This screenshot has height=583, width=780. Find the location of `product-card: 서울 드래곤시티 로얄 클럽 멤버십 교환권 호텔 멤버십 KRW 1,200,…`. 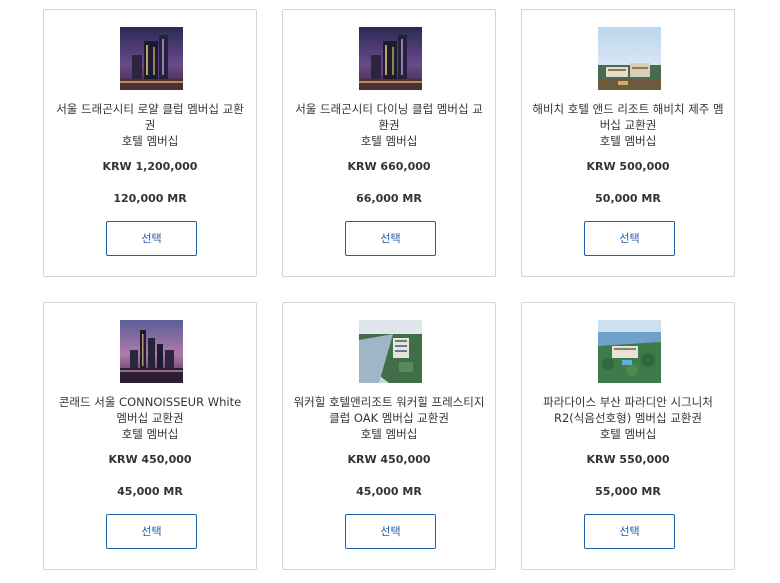

product-card: 서울 드래곤시티 로얄 클럽 멤버십 교환권 호텔 멤버십 KRW 1,200,… is located at coordinates (150, 143).